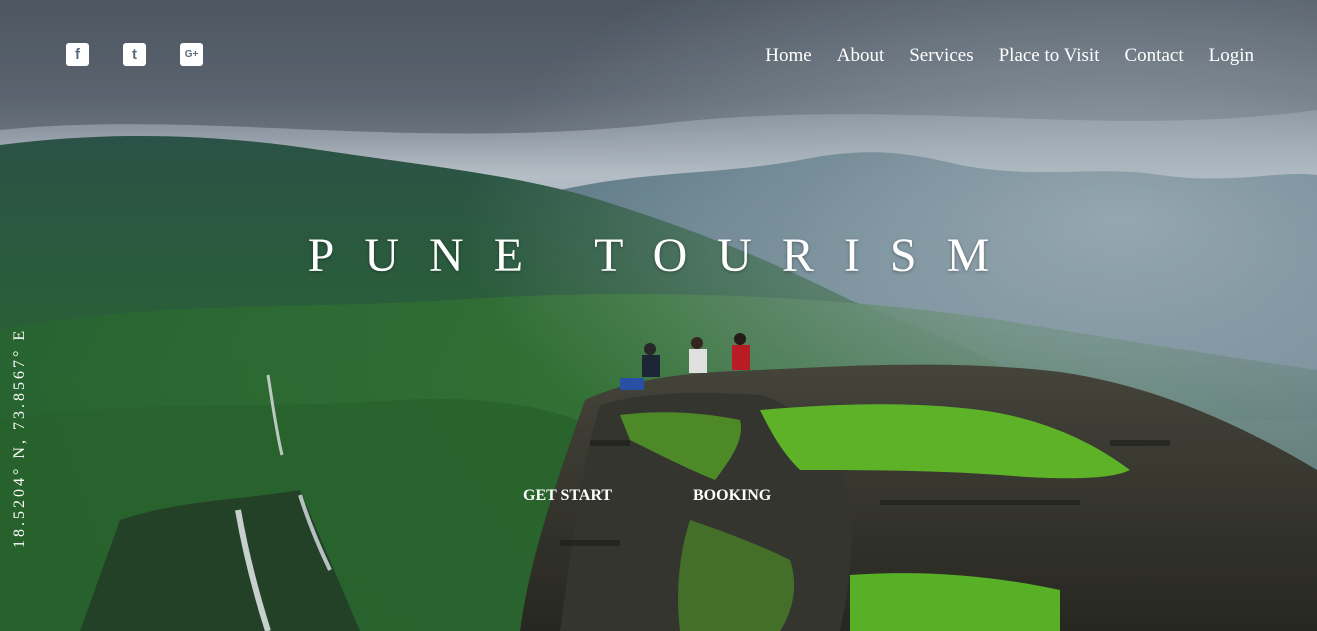 This screenshot has height=631, width=1317. What do you see at coordinates (1049, 56) in the screenshot?
I see `nav-place-to-visit: Place to Visit` at bounding box center [1049, 56].